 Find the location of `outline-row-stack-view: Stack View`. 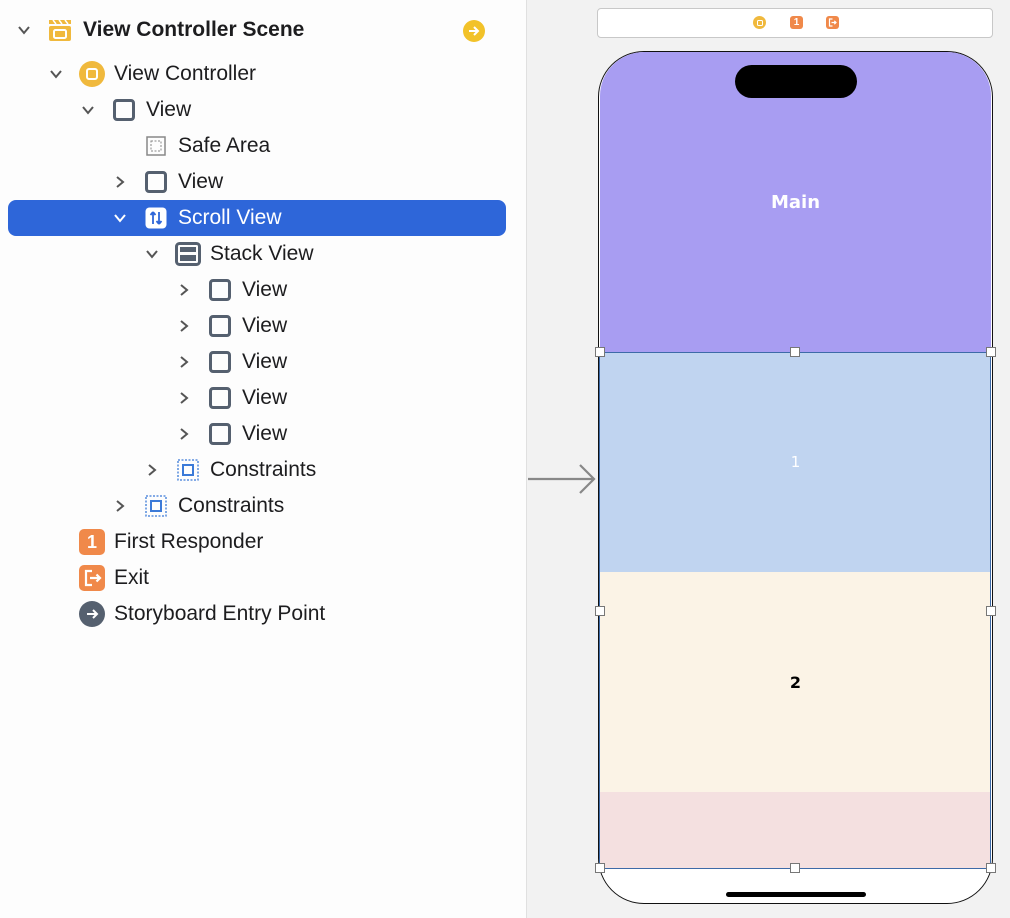

outline-row-stack-view: Stack View is located at coordinates (257, 254).